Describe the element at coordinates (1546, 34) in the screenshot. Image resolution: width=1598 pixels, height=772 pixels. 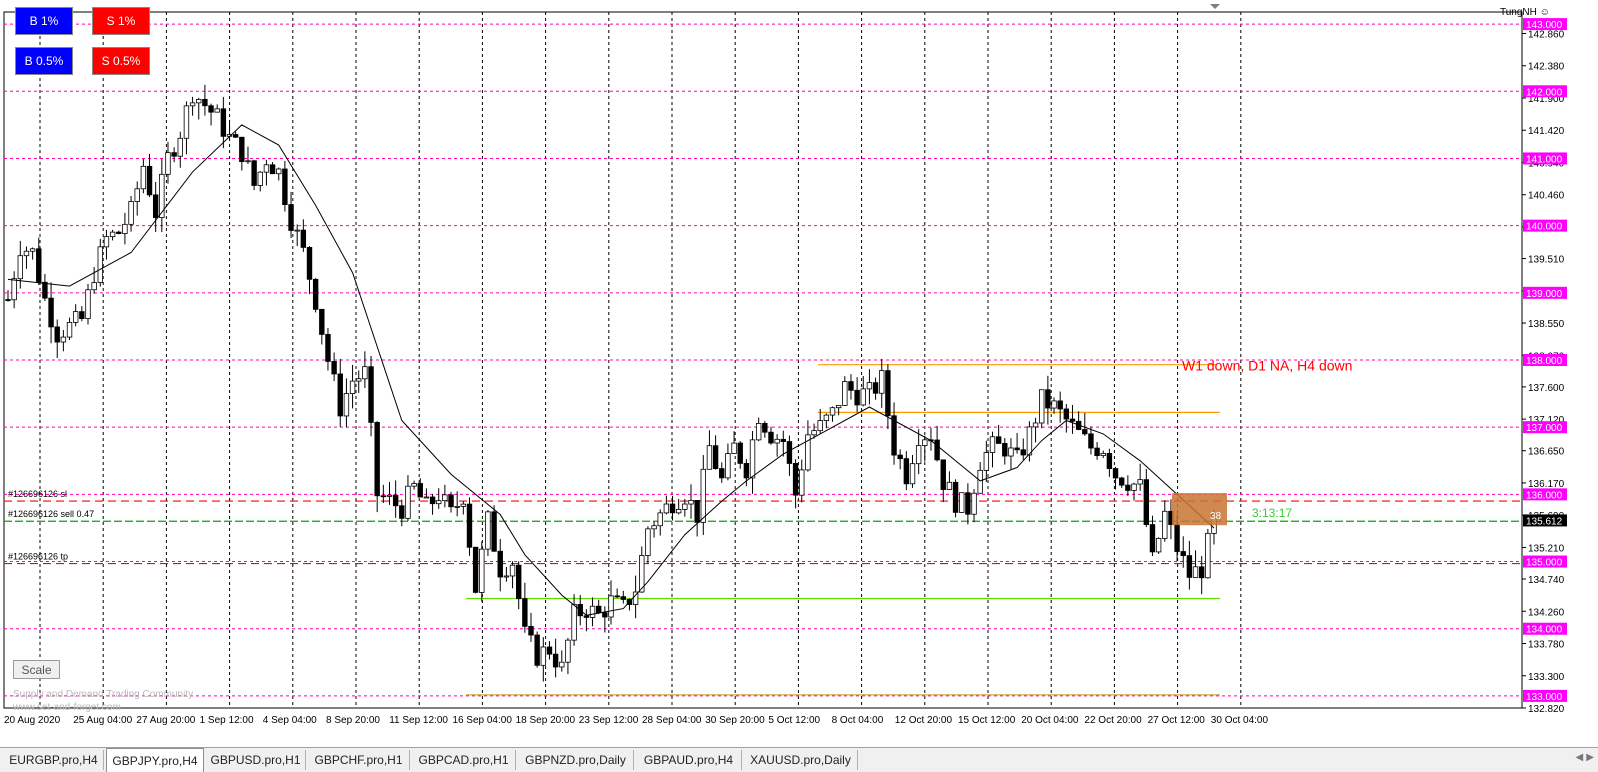
I see `y-tick-label: 142.860` at that location.